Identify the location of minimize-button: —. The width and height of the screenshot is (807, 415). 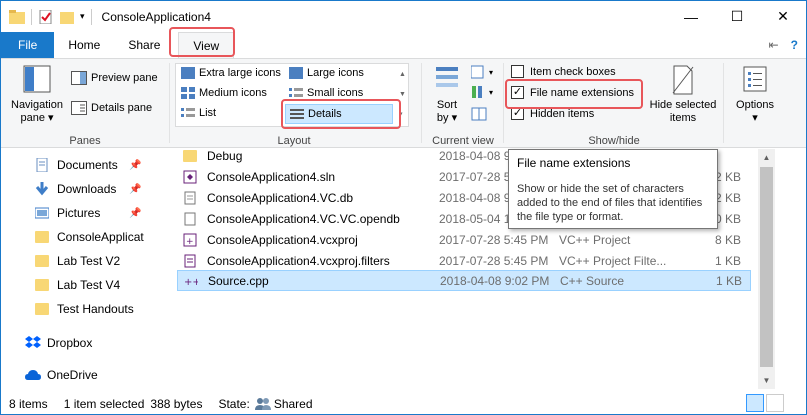
(691, 16).